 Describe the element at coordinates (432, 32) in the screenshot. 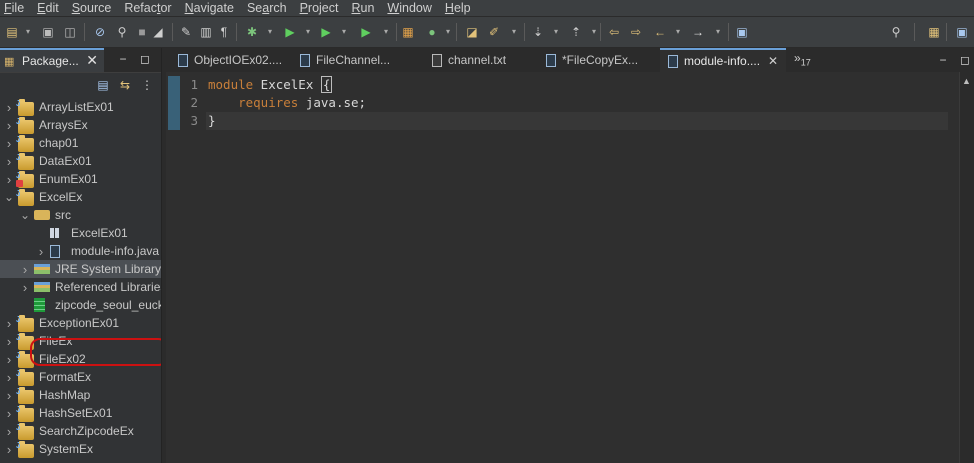

I see `new-java-class-icon: ●` at that location.